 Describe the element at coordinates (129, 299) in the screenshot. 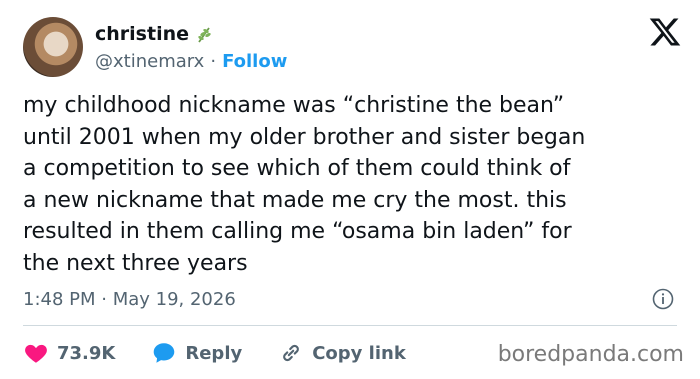

I see `timestamp: 1:48 PM · May 19, 2026` at that location.